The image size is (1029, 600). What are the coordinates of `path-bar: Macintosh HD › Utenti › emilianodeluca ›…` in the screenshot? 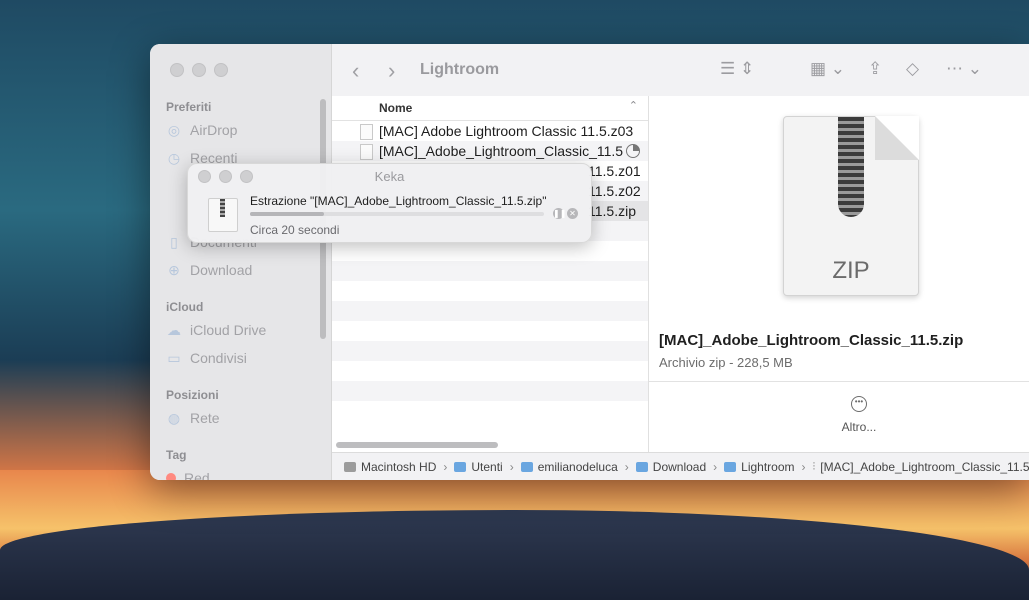 It's located at (680, 466).